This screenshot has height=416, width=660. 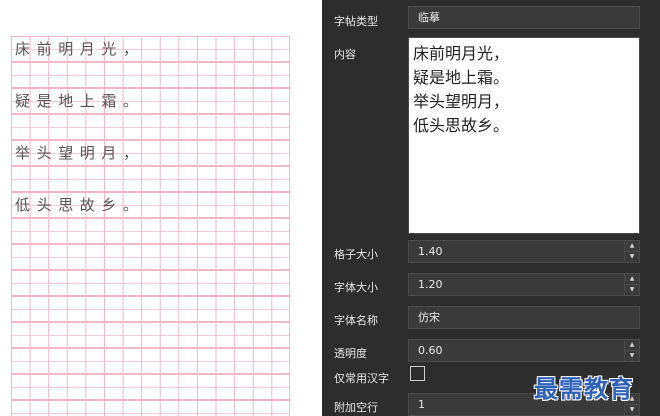 I want to click on extra-rows-value: 1, so click(x=421, y=404).